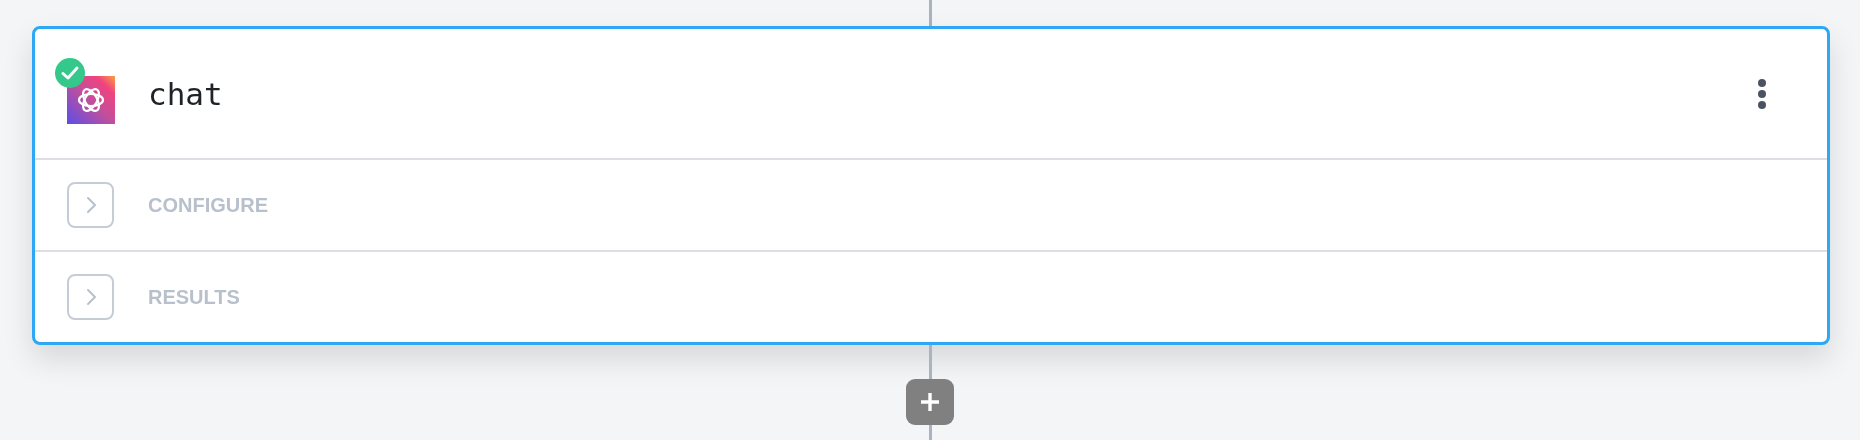 The width and height of the screenshot is (1860, 440). I want to click on add-step-button, so click(930, 402).